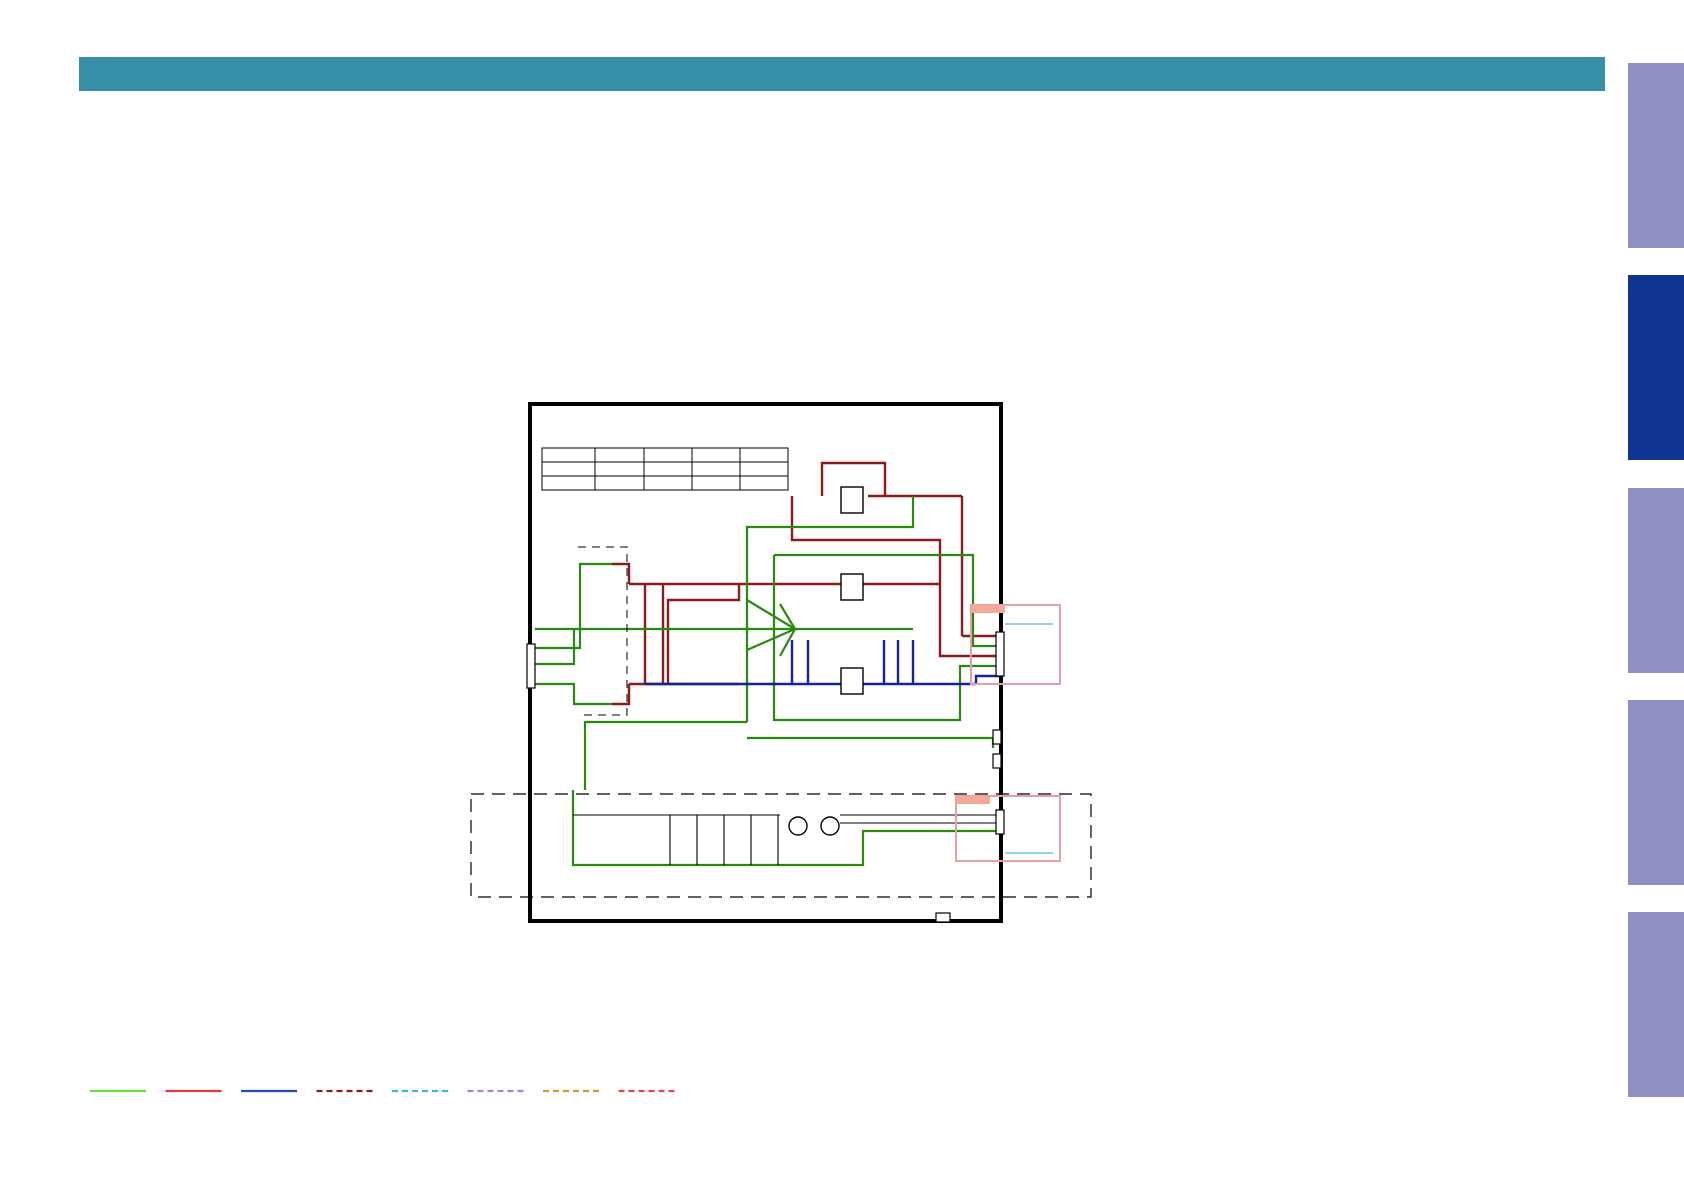  I want to click on inner-dashed-group, so click(603, 631).